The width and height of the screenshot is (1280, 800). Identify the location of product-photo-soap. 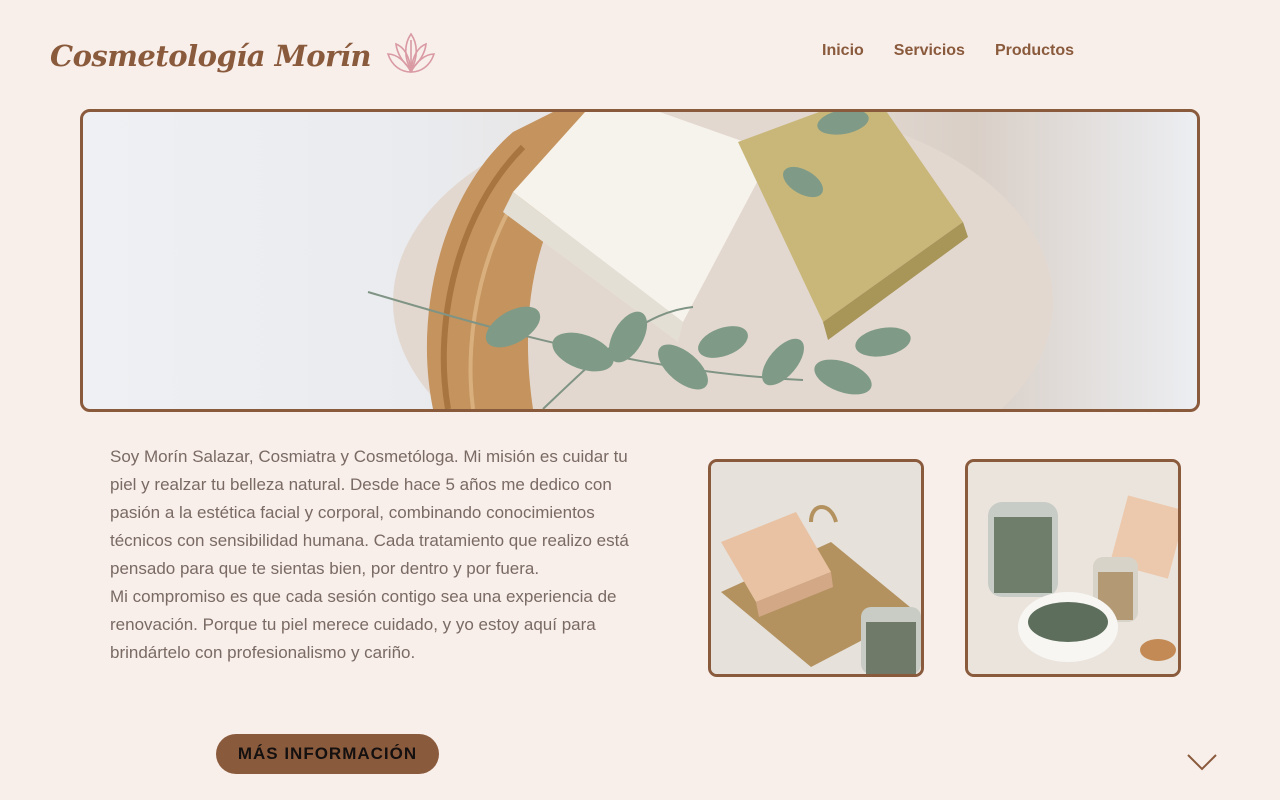
(816, 568).